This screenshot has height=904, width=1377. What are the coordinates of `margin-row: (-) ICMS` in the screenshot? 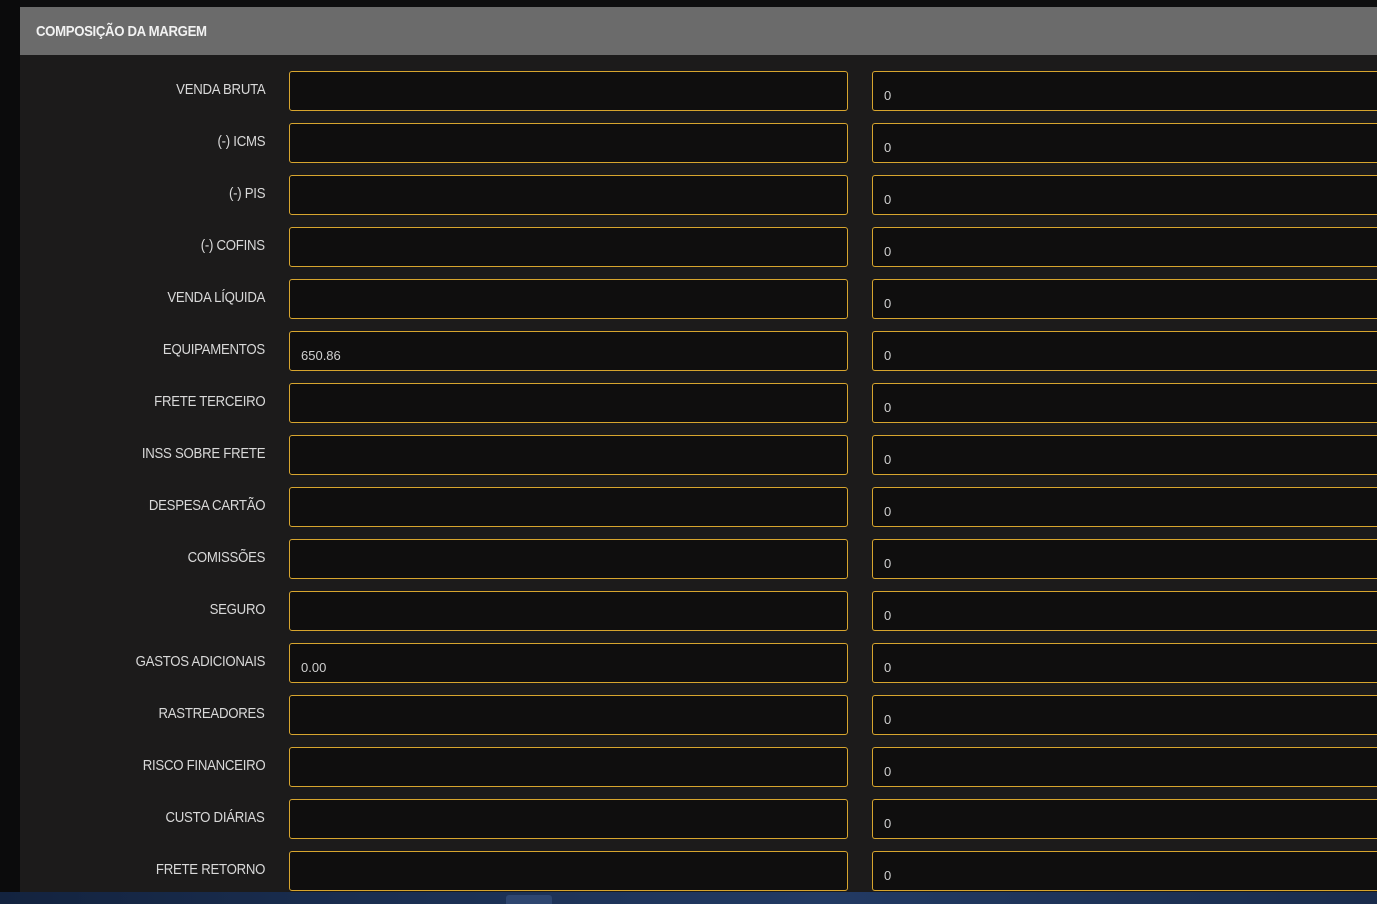 It's located at (698, 143).